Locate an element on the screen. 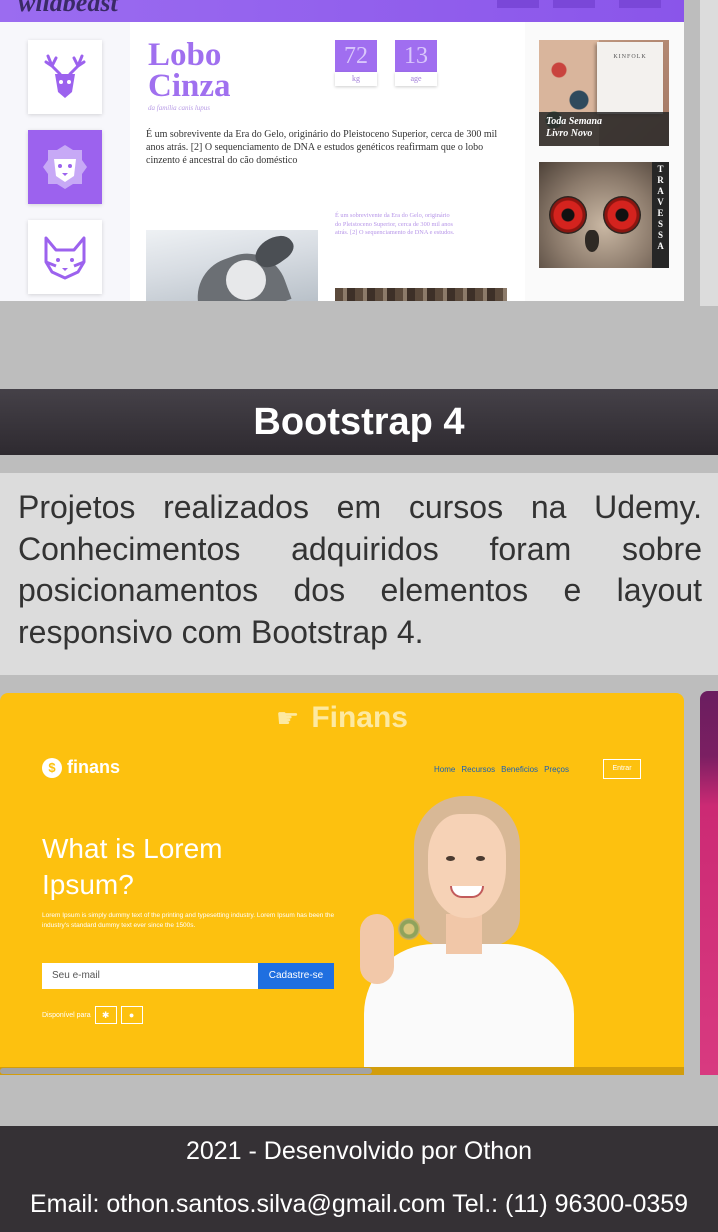 Image resolution: width=718 pixels, height=1232 pixels. stat-weight: 72 kg is located at coordinates (356, 63).